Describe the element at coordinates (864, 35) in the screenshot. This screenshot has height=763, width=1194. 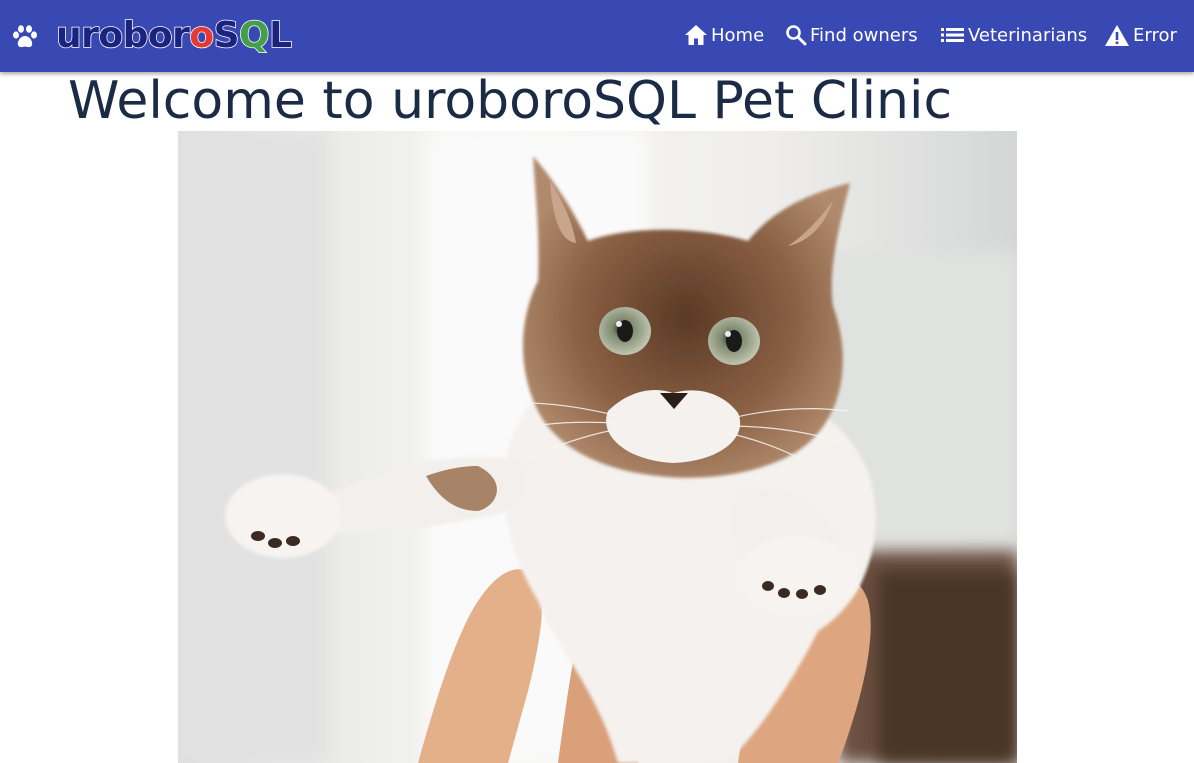
I see `nav-find-owners-label: Find owners` at that location.